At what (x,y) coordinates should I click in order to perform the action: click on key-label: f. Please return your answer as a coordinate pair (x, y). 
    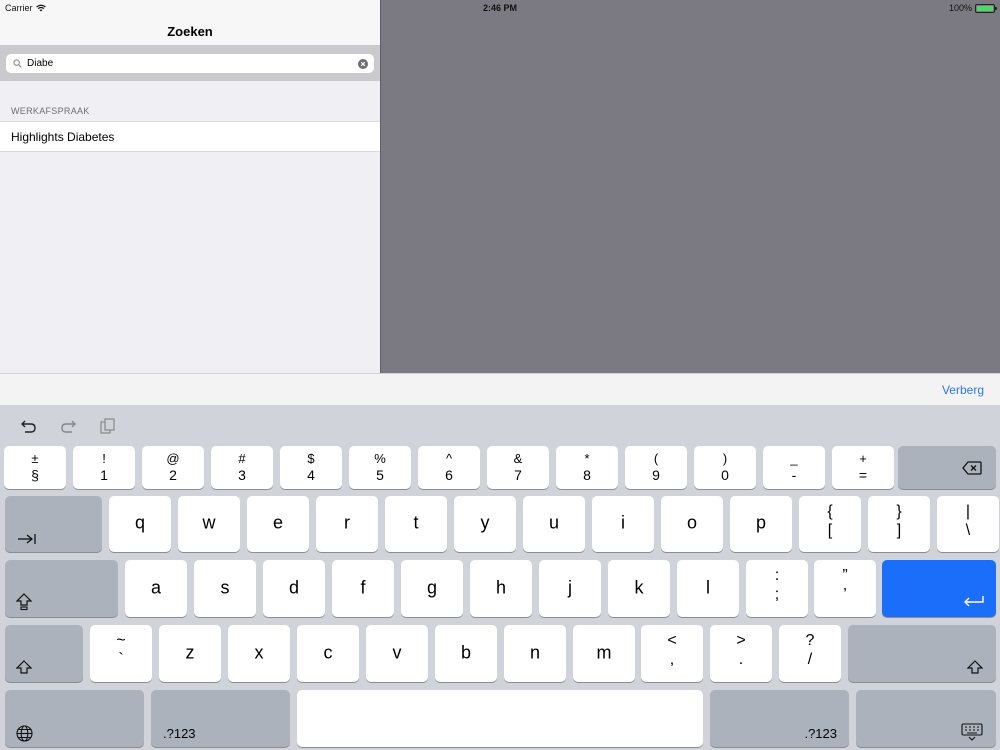
    Looking at the image, I should click on (363, 586).